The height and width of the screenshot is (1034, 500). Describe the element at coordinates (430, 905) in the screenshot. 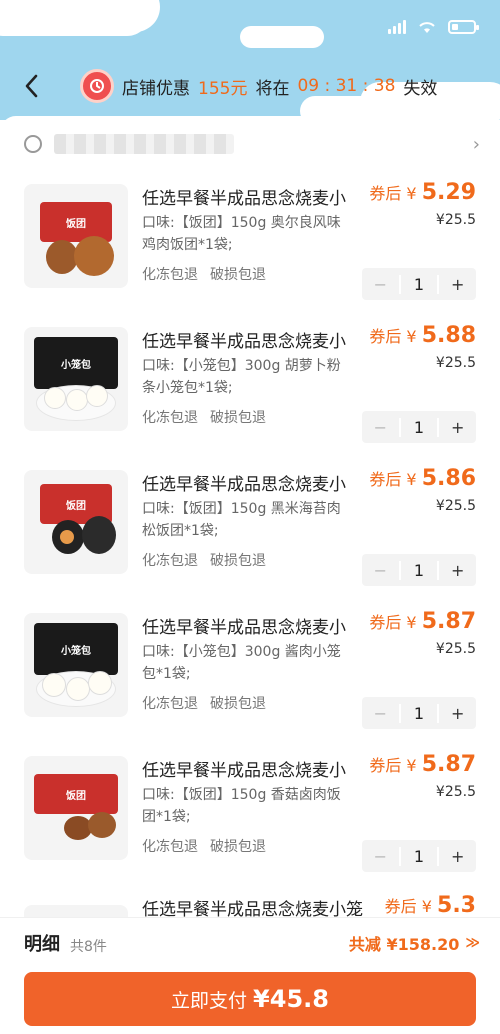

I see `coupon-price: 券后 ¥ 5.3` at that location.